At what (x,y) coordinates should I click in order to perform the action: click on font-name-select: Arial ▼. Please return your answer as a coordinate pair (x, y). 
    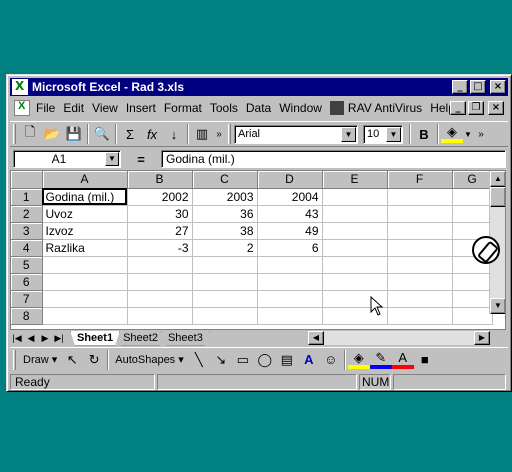
    Looking at the image, I should click on (296, 134).